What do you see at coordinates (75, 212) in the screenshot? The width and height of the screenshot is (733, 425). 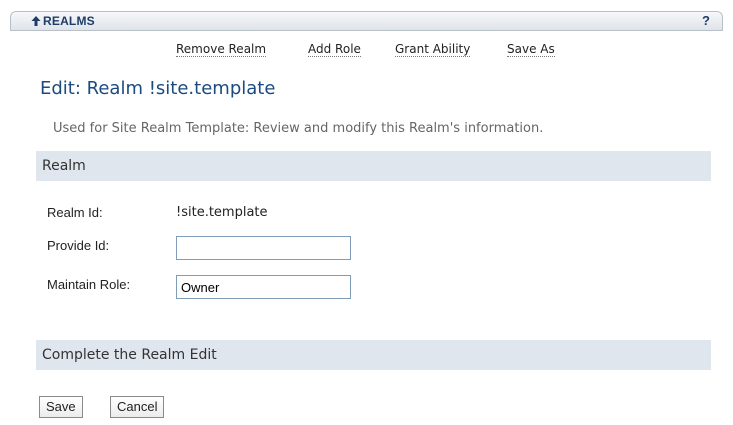 I see `realm-id-label: Realm Id:` at bounding box center [75, 212].